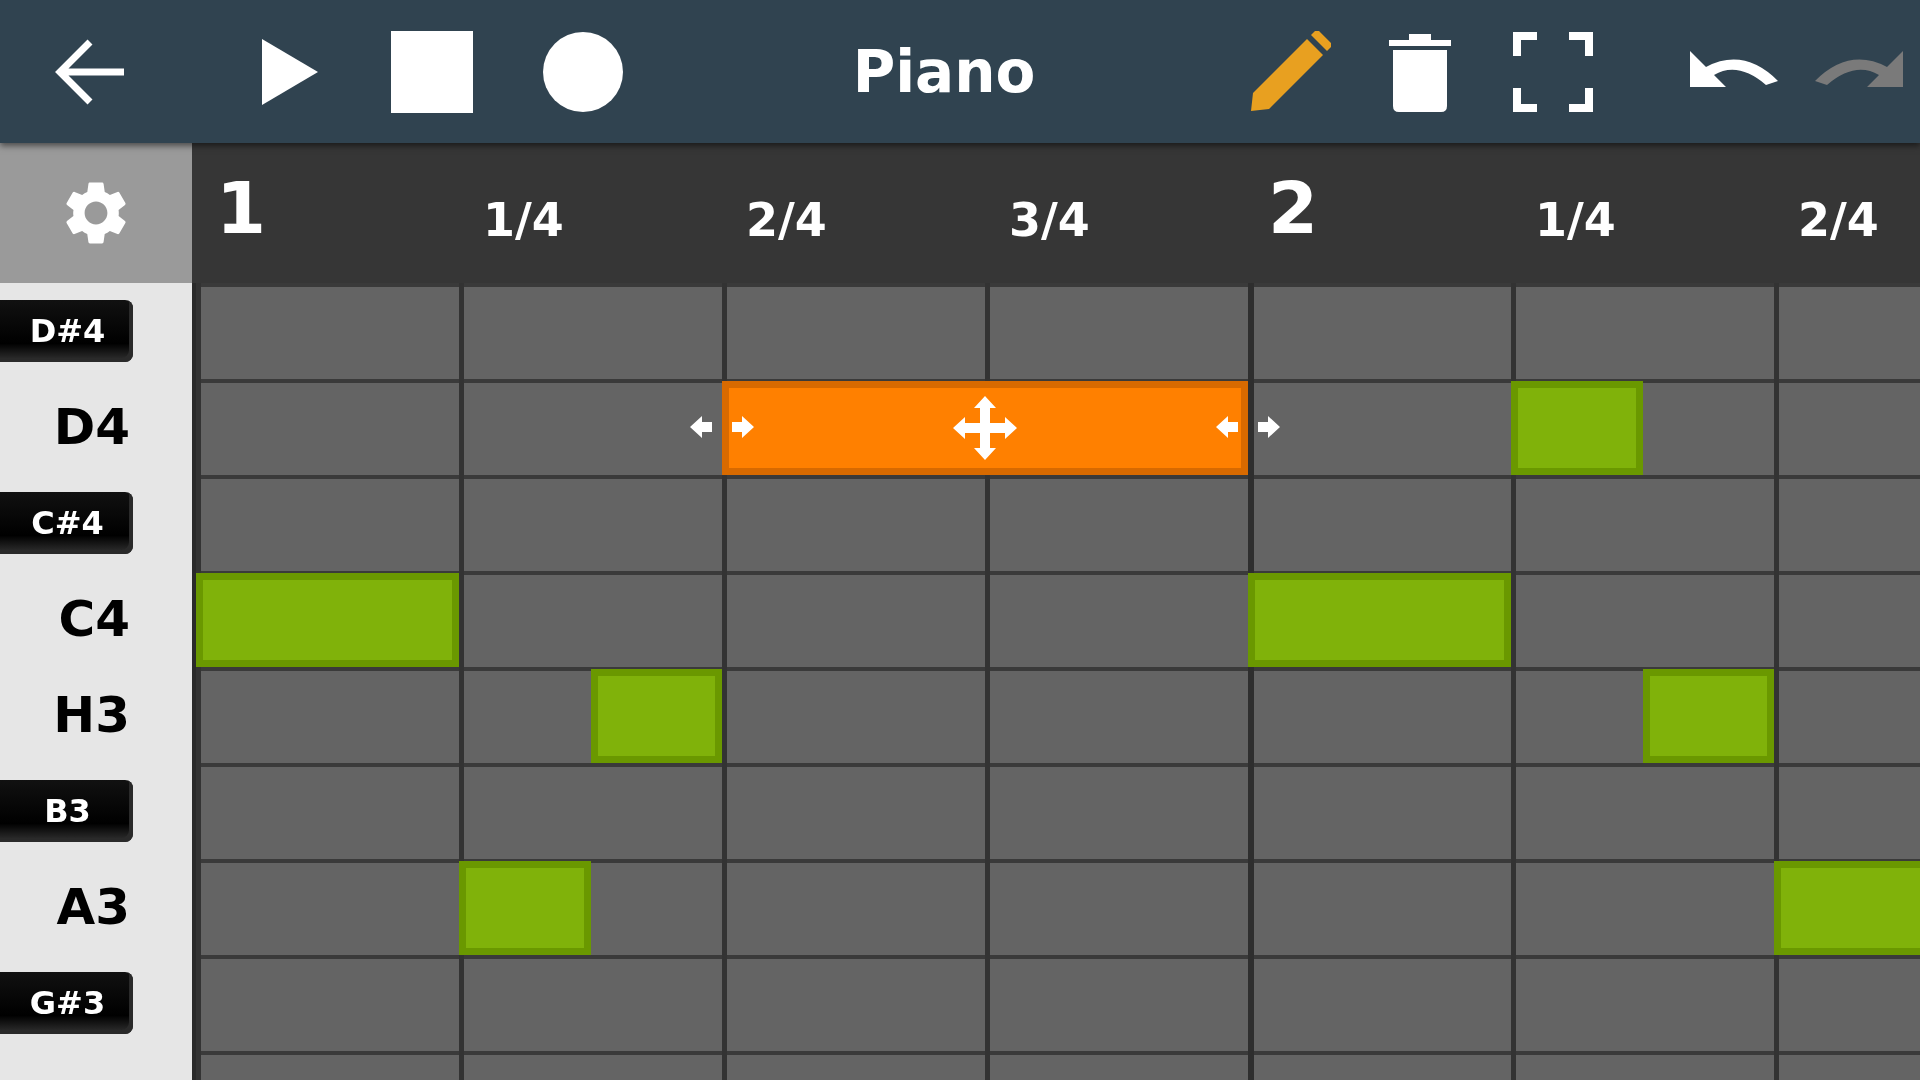 The width and height of the screenshot is (1920, 1080). What do you see at coordinates (66, 523) in the screenshot?
I see `sharp-key: C#4` at bounding box center [66, 523].